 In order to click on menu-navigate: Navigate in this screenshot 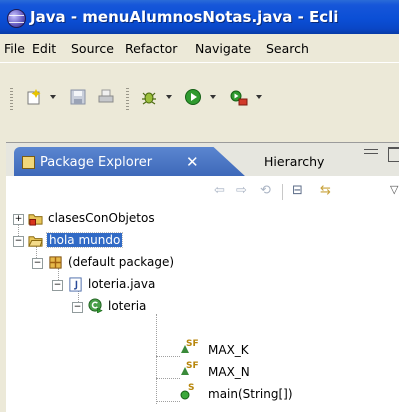, I will do `click(223, 48)`.